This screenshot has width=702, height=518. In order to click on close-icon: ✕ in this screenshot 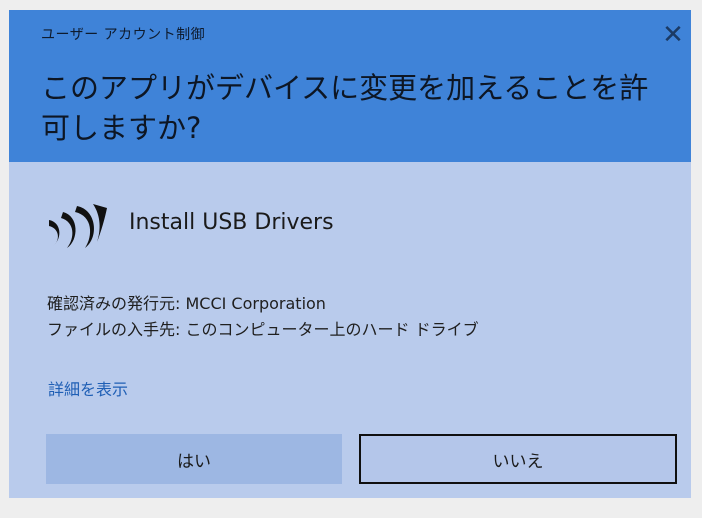, I will do `click(673, 36)`.